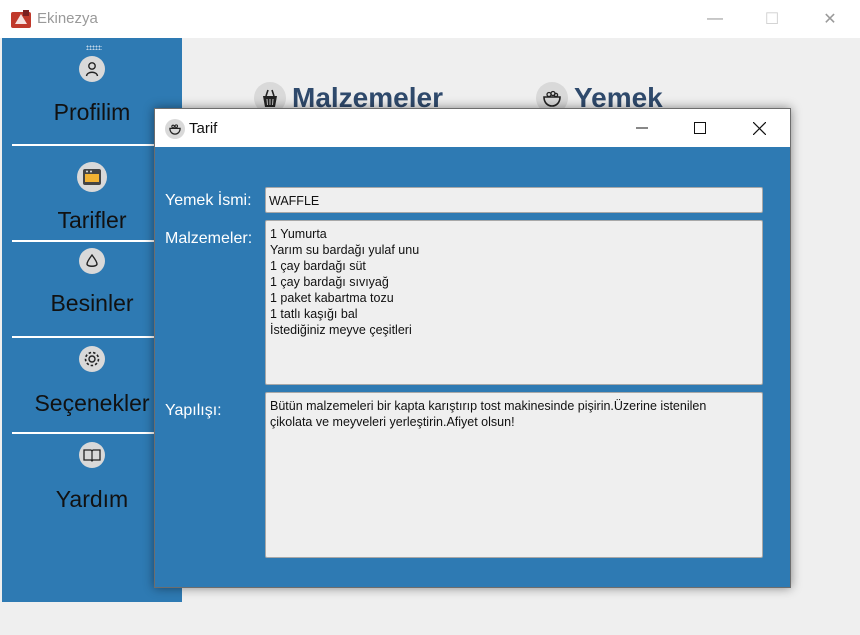 The image size is (860, 635). I want to click on bowl-icon, so click(175, 129).